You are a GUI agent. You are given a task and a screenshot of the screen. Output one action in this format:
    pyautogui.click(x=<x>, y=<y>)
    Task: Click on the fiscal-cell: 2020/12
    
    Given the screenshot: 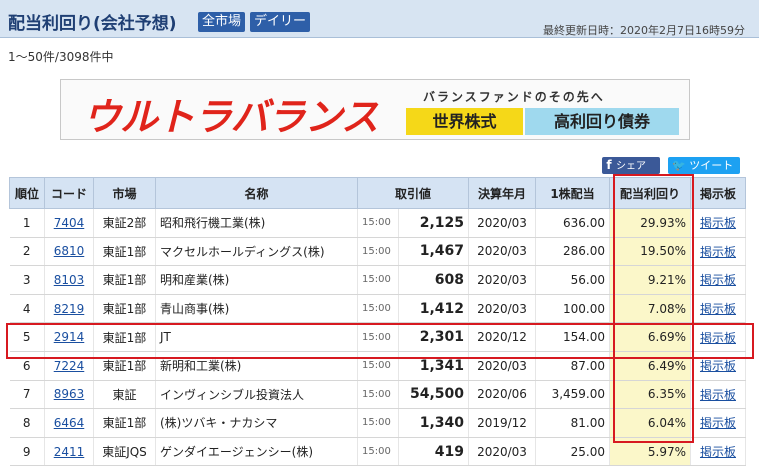 What is the action you would take?
    pyautogui.click(x=502, y=337)
    